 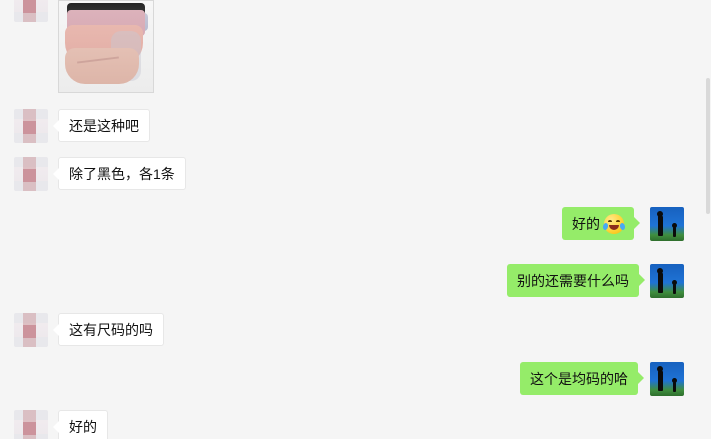 What do you see at coordinates (708, 146) in the screenshot?
I see `chat-scrollbar` at bounding box center [708, 146].